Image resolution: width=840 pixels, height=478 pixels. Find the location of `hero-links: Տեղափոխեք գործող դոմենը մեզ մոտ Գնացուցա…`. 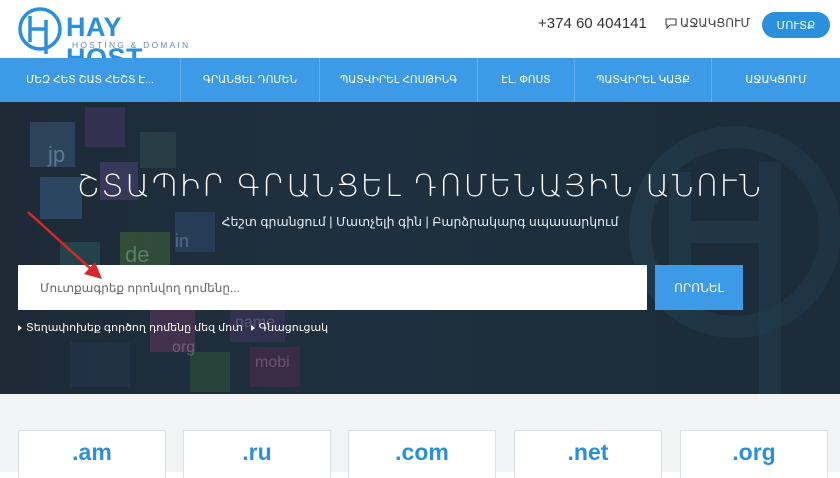

hero-links: Տեղափոխեք գործող դոմենը մեզ մոտ Գնացուցա… is located at coordinates (173, 327).